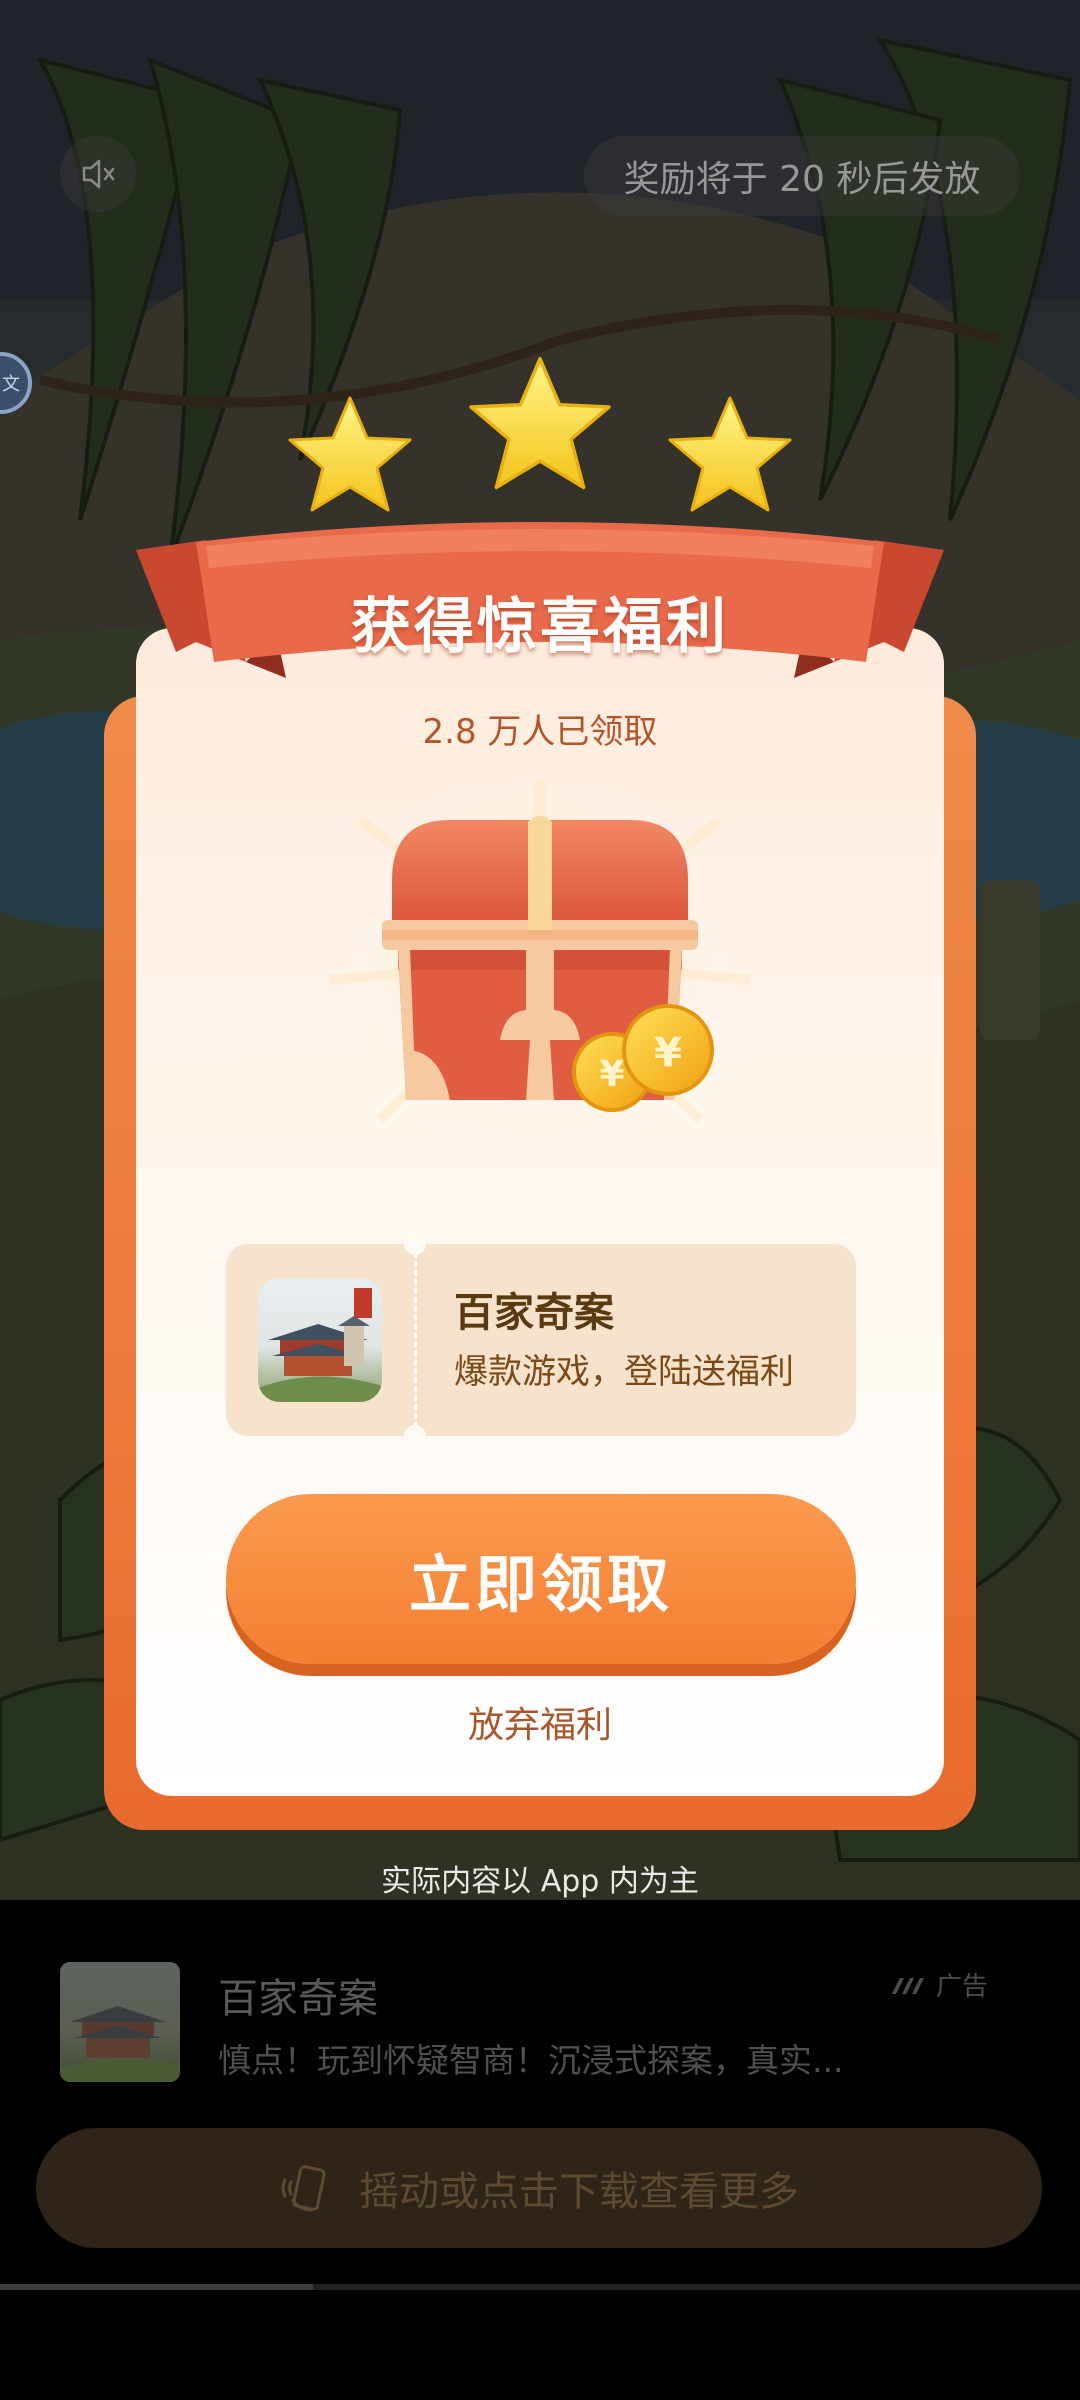 The height and width of the screenshot is (2400, 1080). What do you see at coordinates (962, 1987) in the screenshot?
I see `ad-tag-text: 广告` at bounding box center [962, 1987].